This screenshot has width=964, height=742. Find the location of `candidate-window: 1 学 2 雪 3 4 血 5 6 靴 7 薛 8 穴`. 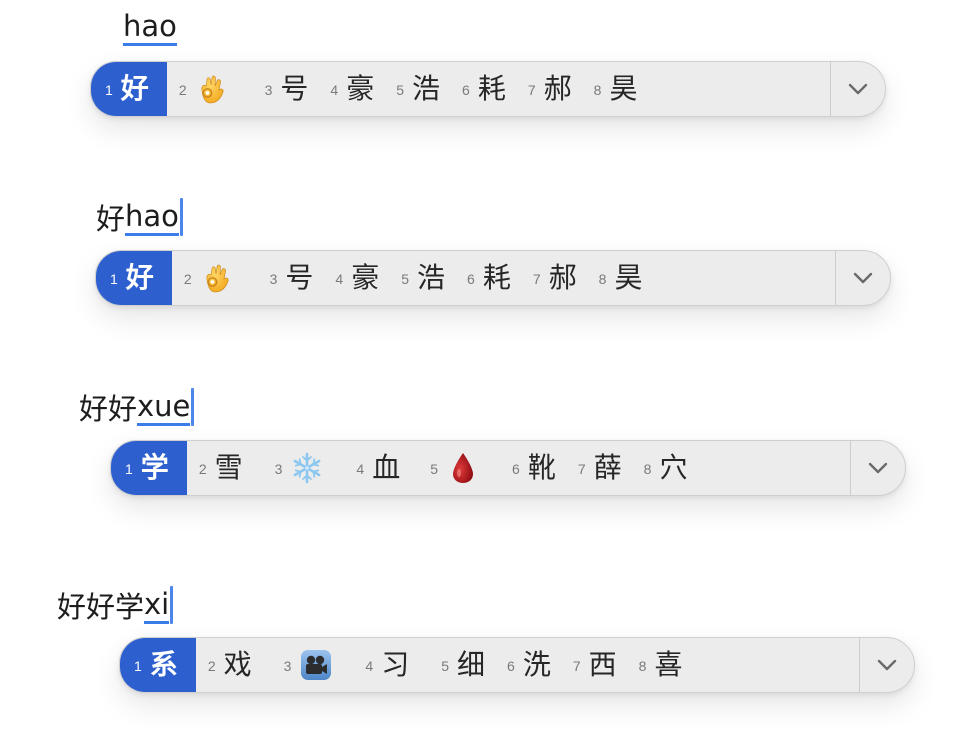

candidate-window: 1 学 2 雪 3 4 血 5 6 靴 7 薛 8 穴 is located at coordinates (508, 468).